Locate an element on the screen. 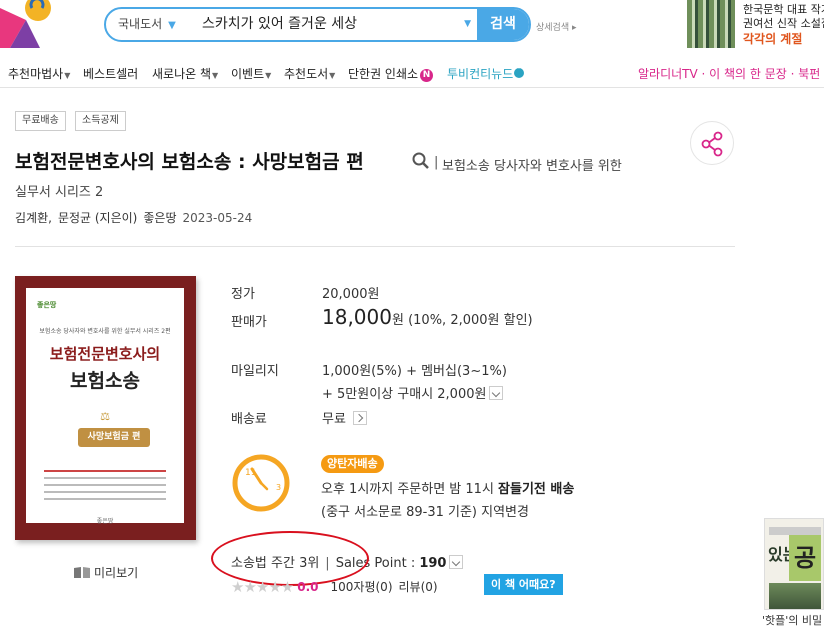  open-book-icon is located at coordinates (82, 572).